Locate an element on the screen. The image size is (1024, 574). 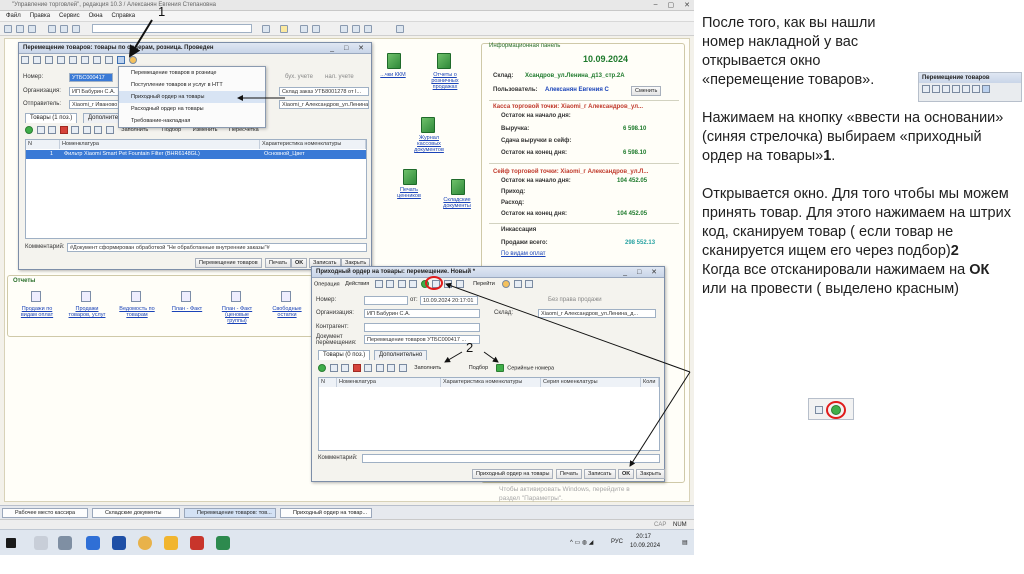
cut-icon is located at coordinates (52, 29).